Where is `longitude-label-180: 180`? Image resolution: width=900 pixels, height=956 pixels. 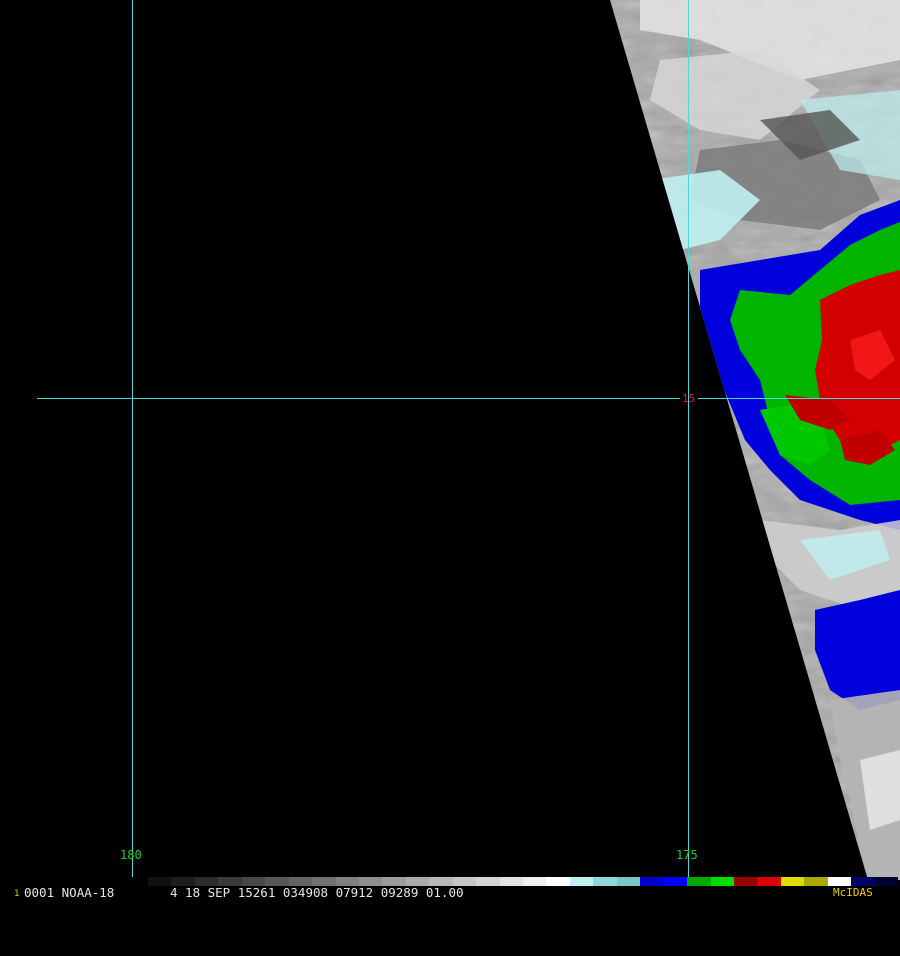
longitude-label-180: 180 is located at coordinates (131, 855).